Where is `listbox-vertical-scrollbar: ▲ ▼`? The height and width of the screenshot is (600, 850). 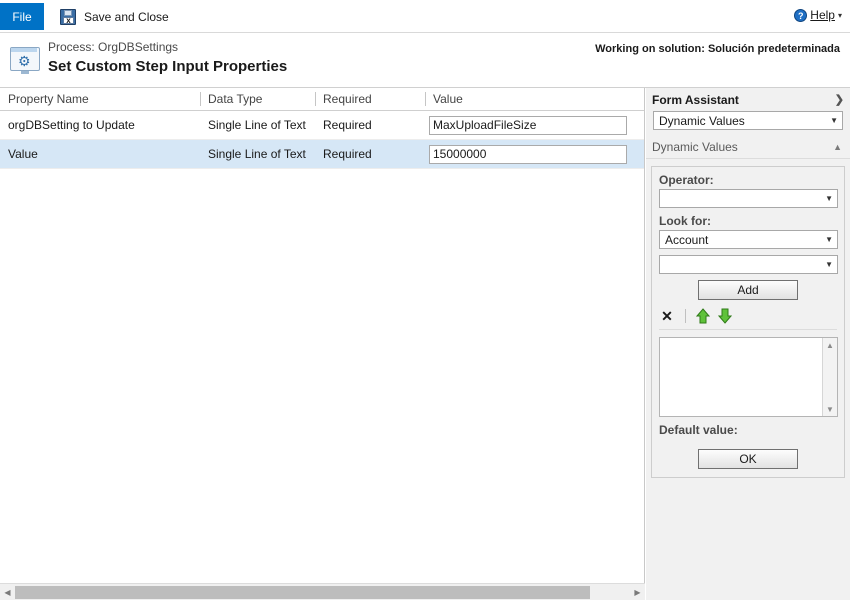
listbox-vertical-scrollbar: ▲ ▼ is located at coordinates (829, 377).